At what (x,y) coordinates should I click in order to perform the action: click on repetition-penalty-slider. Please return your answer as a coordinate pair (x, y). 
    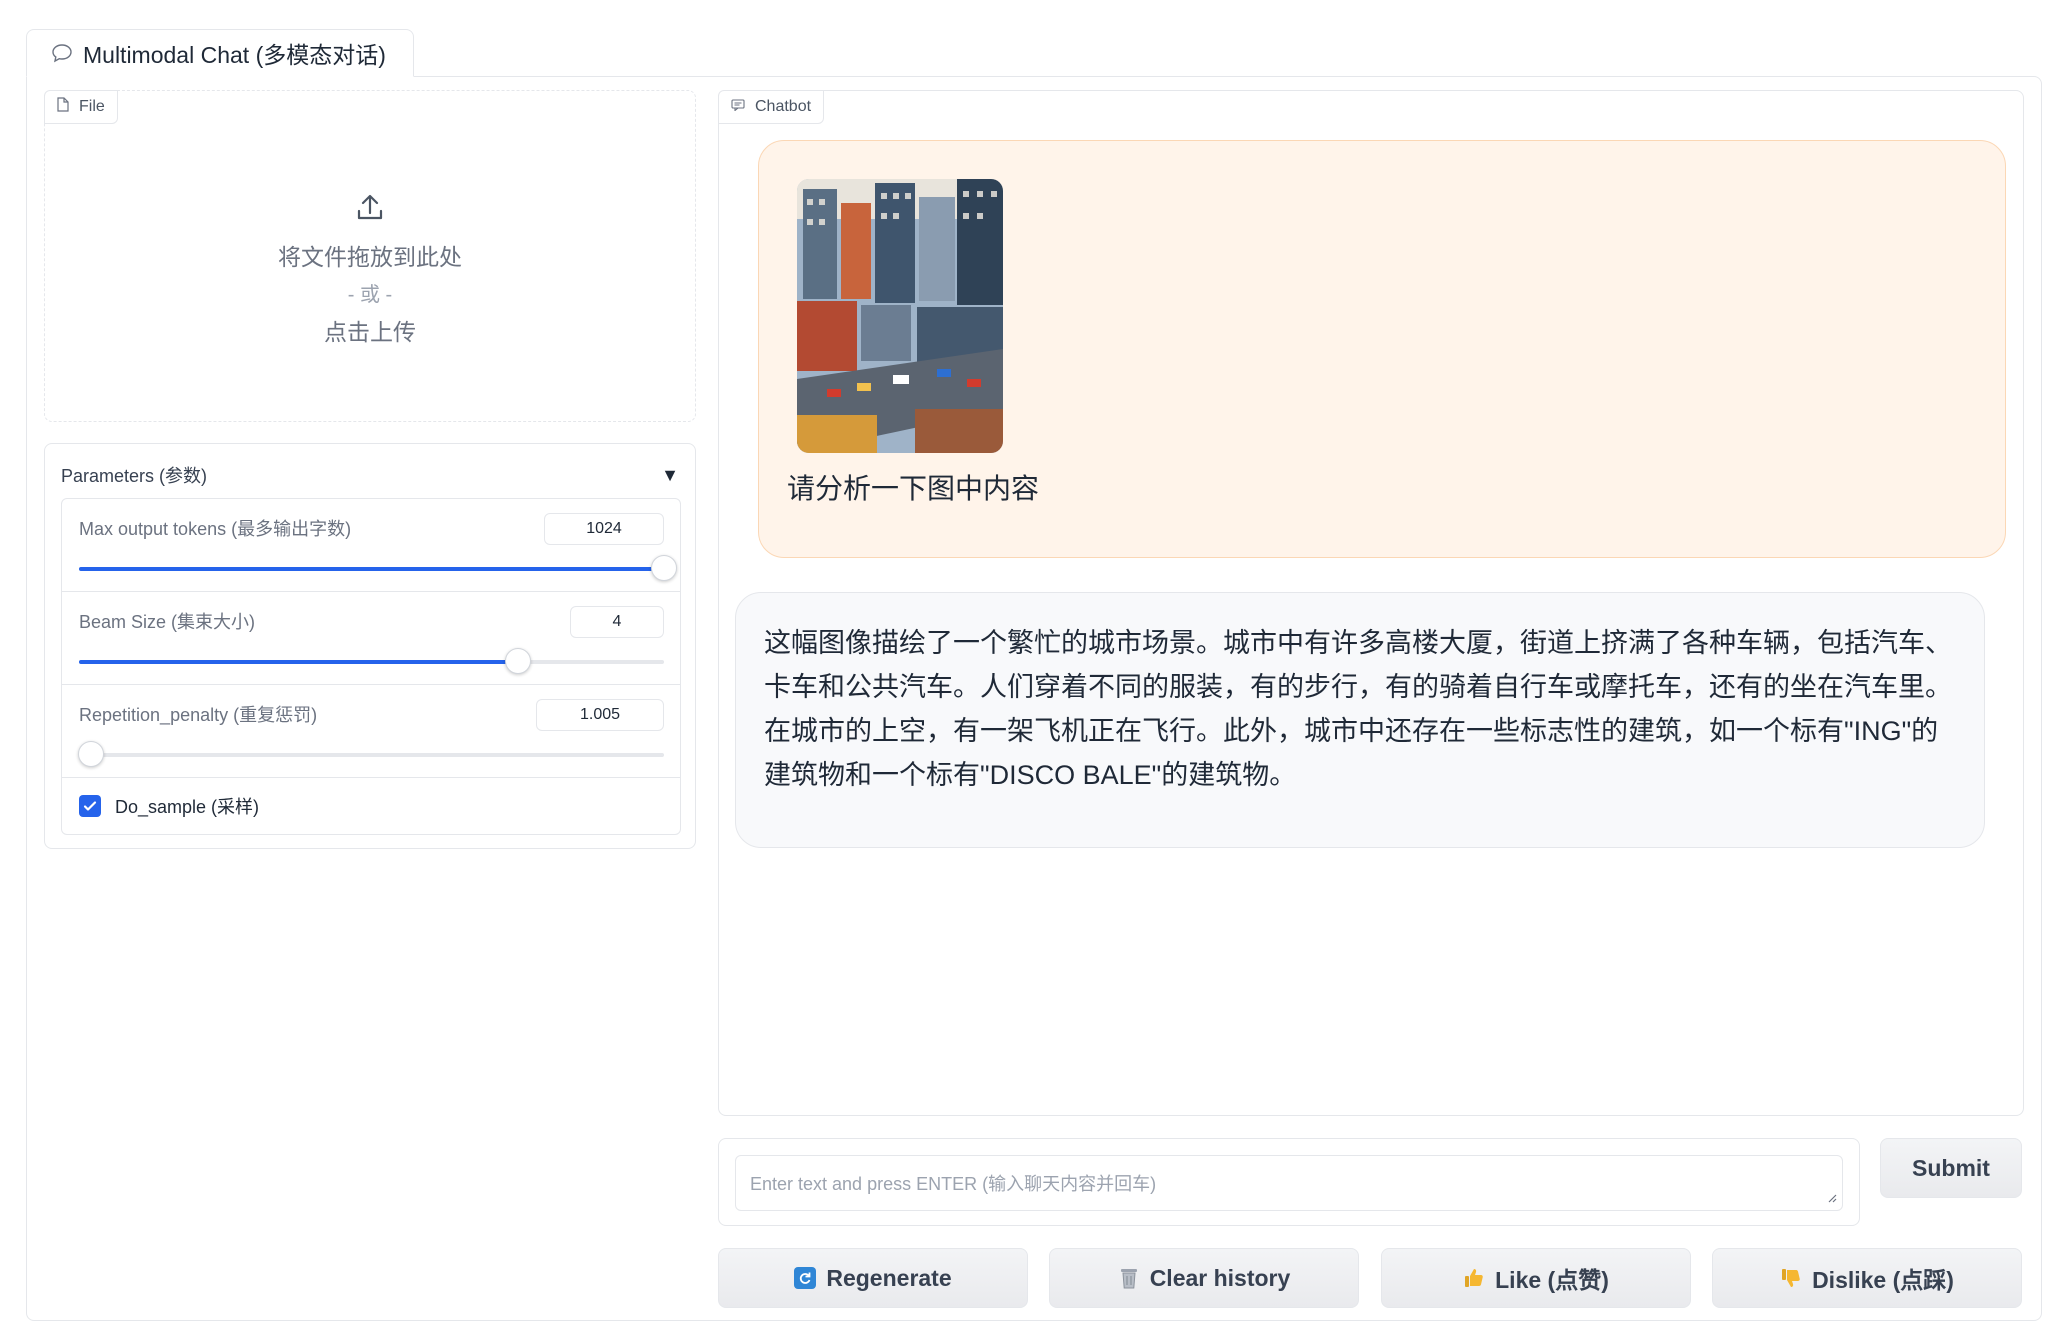
    Looking at the image, I should click on (370, 754).